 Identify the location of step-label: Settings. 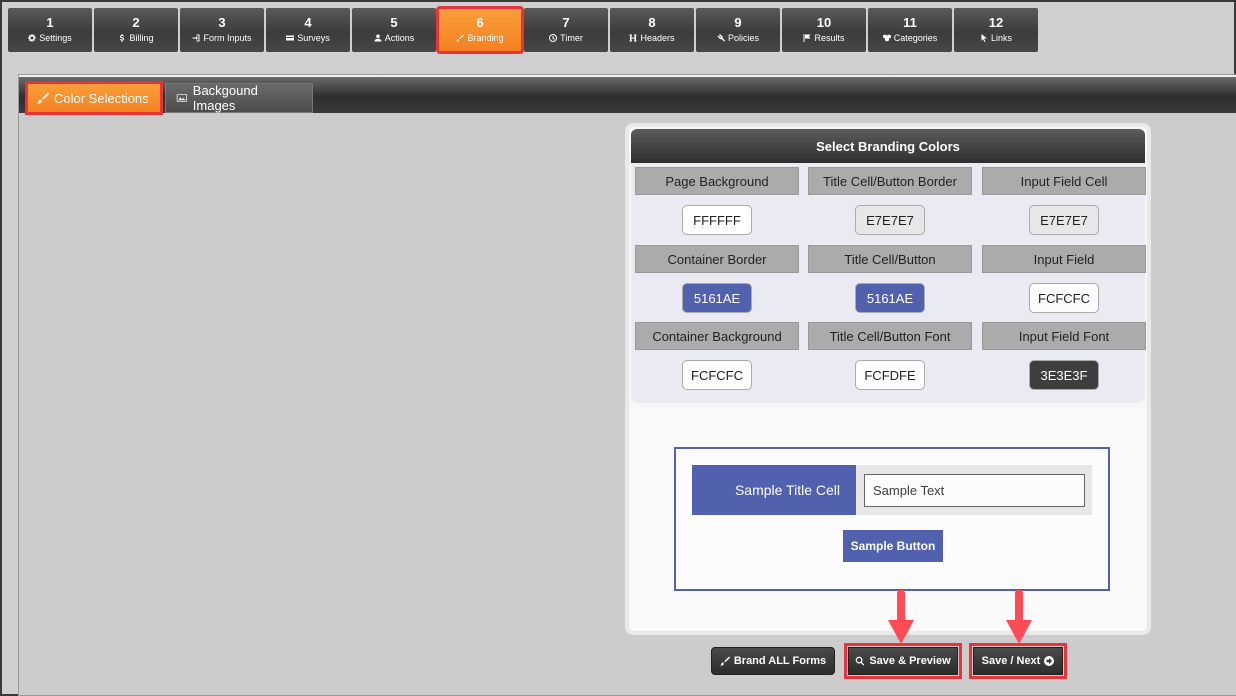
(50, 38).